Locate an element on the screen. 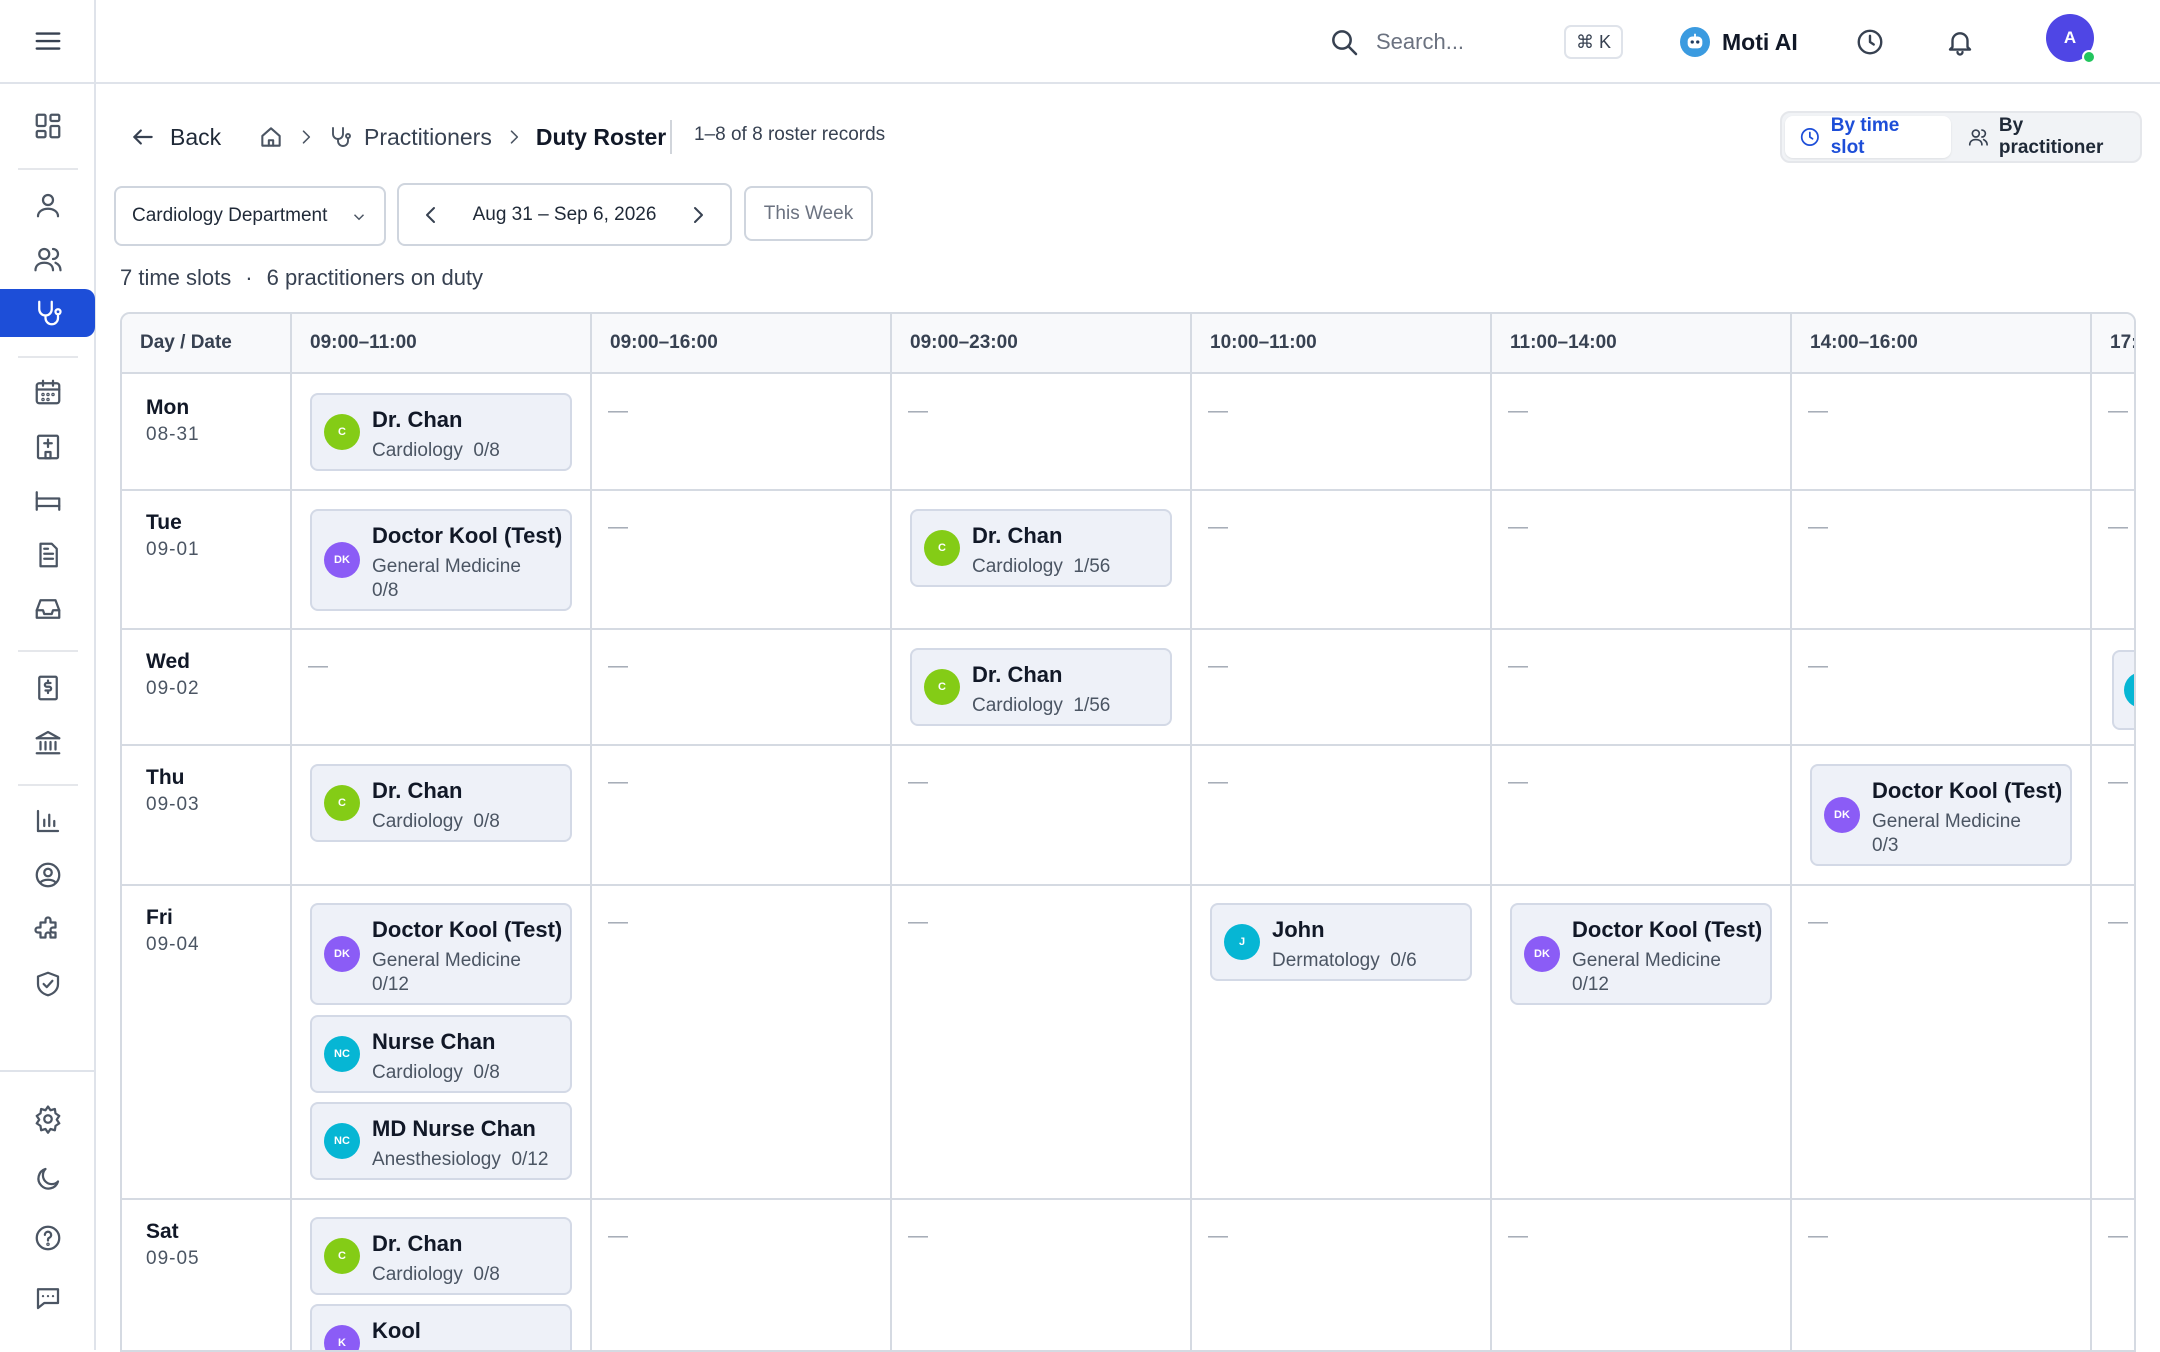 The width and height of the screenshot is (2160, 1352). roster-card: NC Nurse Chan Cardiology 0/8 is located at coordinates (441, 1054).